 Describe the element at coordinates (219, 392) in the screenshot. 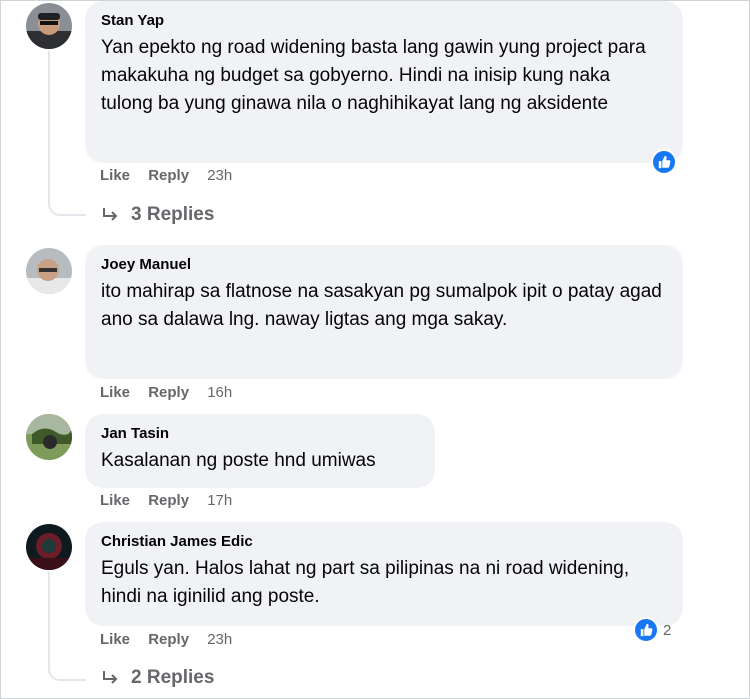

I see `timestamp: 16h` at that location.